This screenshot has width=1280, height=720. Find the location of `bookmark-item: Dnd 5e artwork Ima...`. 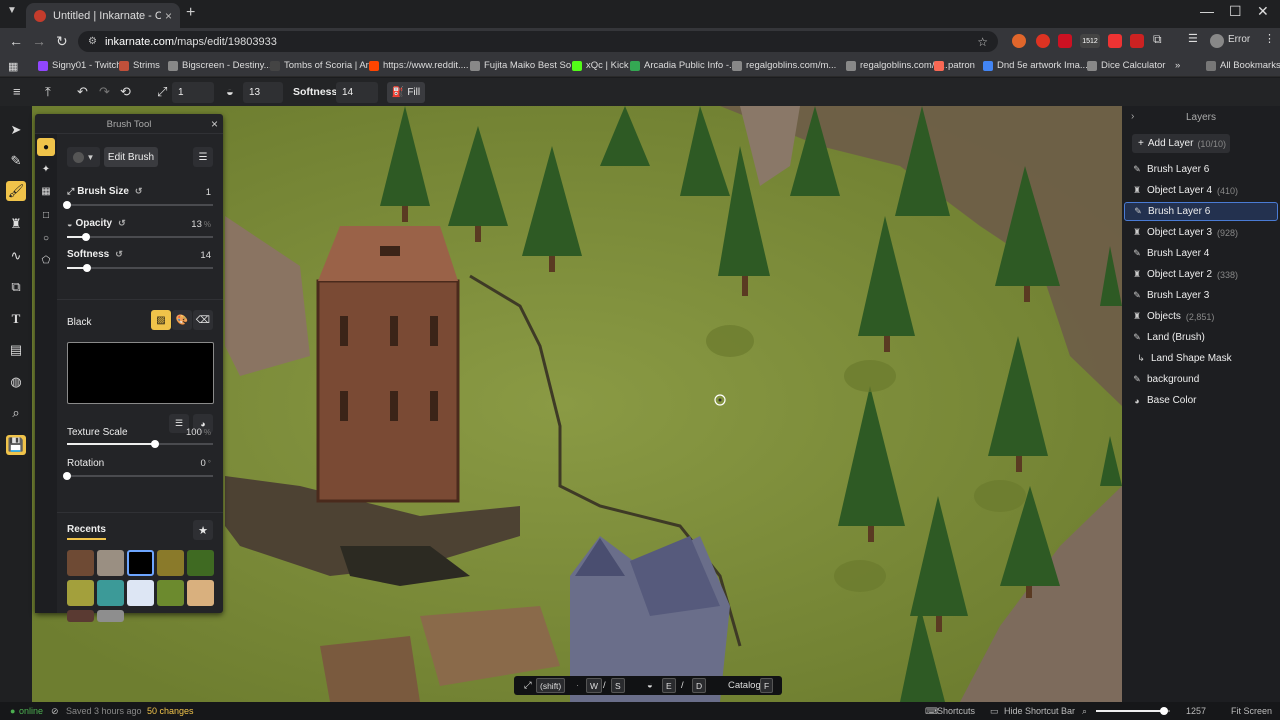

bookmark-item: Dnd 5e artwork Ima... is located at coordinates (1035, 65).